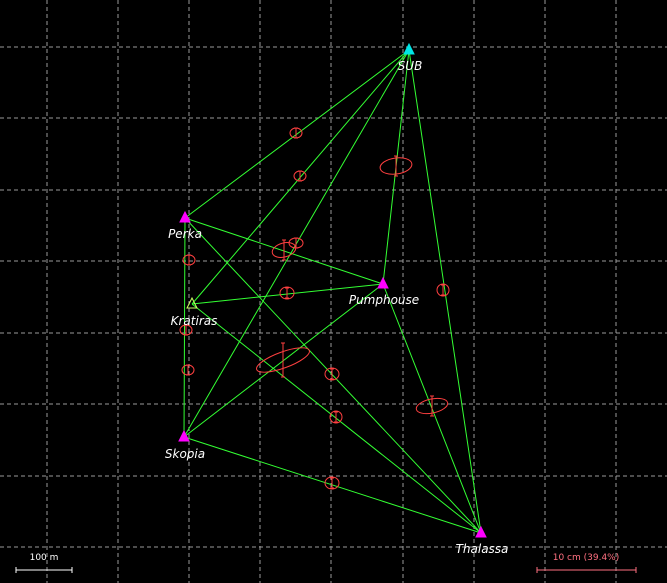 This screenshot has width=667, height=583. Describe the element at coordinates (185, 225) in the screenshot. I see `station-perka: Perka` at that location.